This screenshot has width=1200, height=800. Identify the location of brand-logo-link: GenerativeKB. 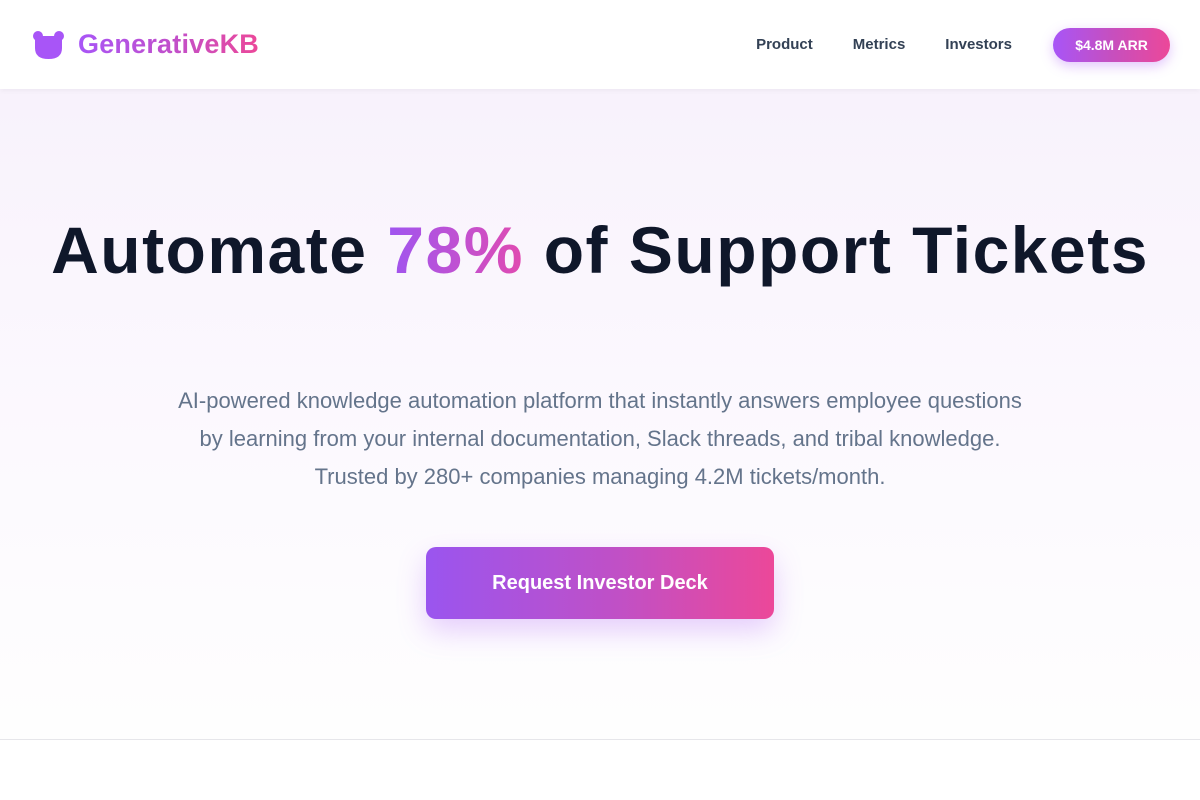
(145, 44).